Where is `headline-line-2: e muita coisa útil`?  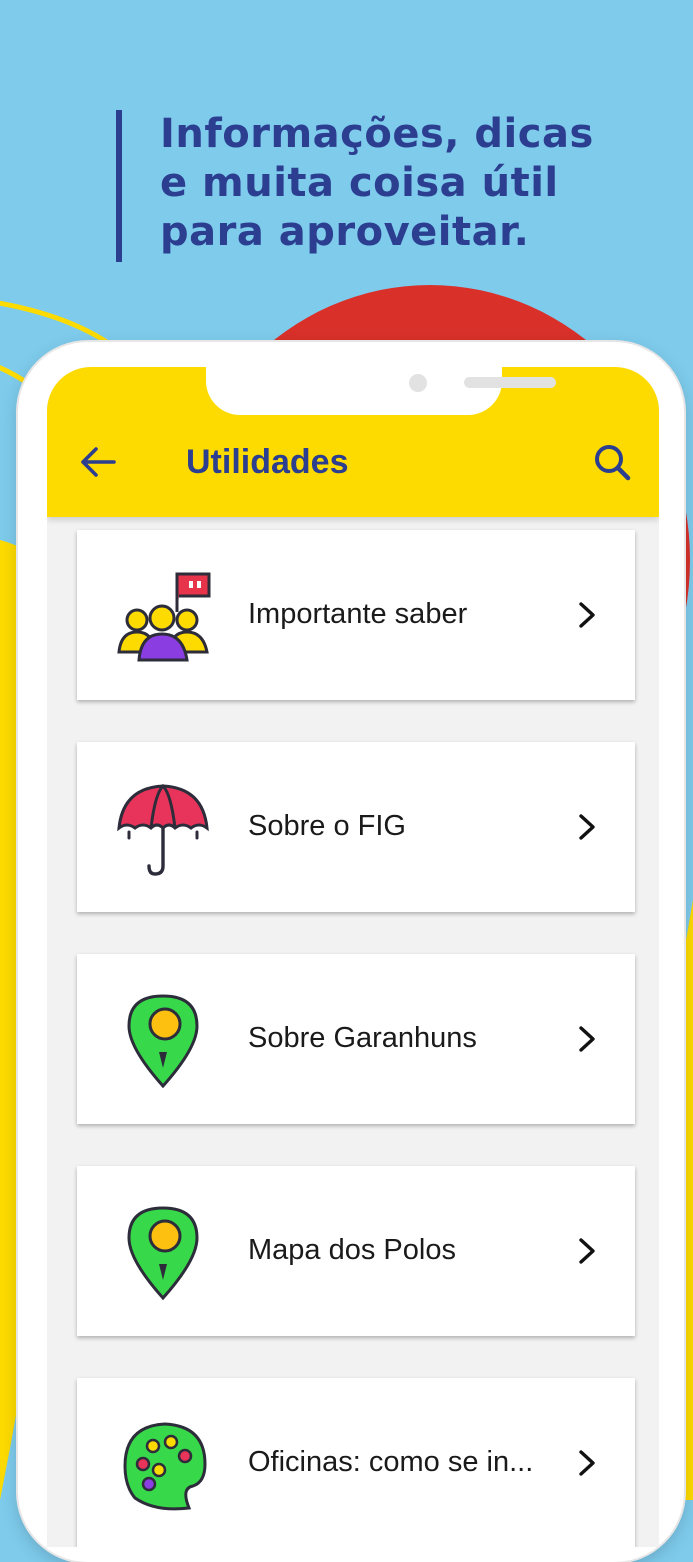 headline-line-2: e muita coisa útil is located at coordinates (359, 183).